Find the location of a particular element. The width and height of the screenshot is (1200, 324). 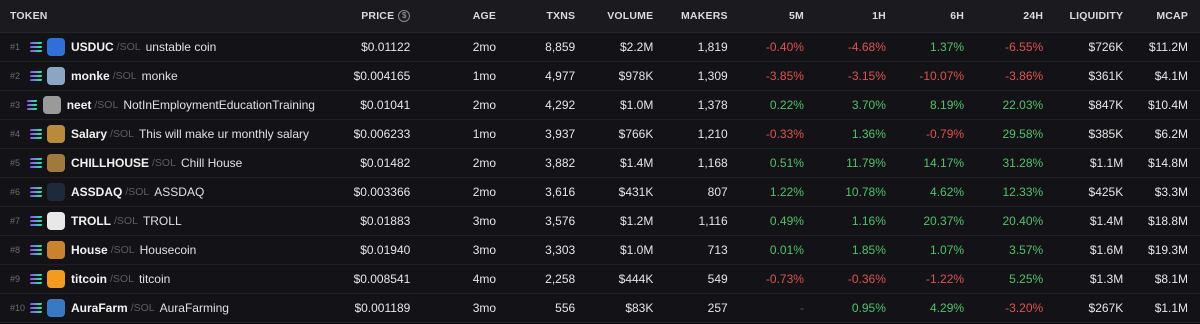

change-1h: 1.36% is located at coordinates (868, 134).